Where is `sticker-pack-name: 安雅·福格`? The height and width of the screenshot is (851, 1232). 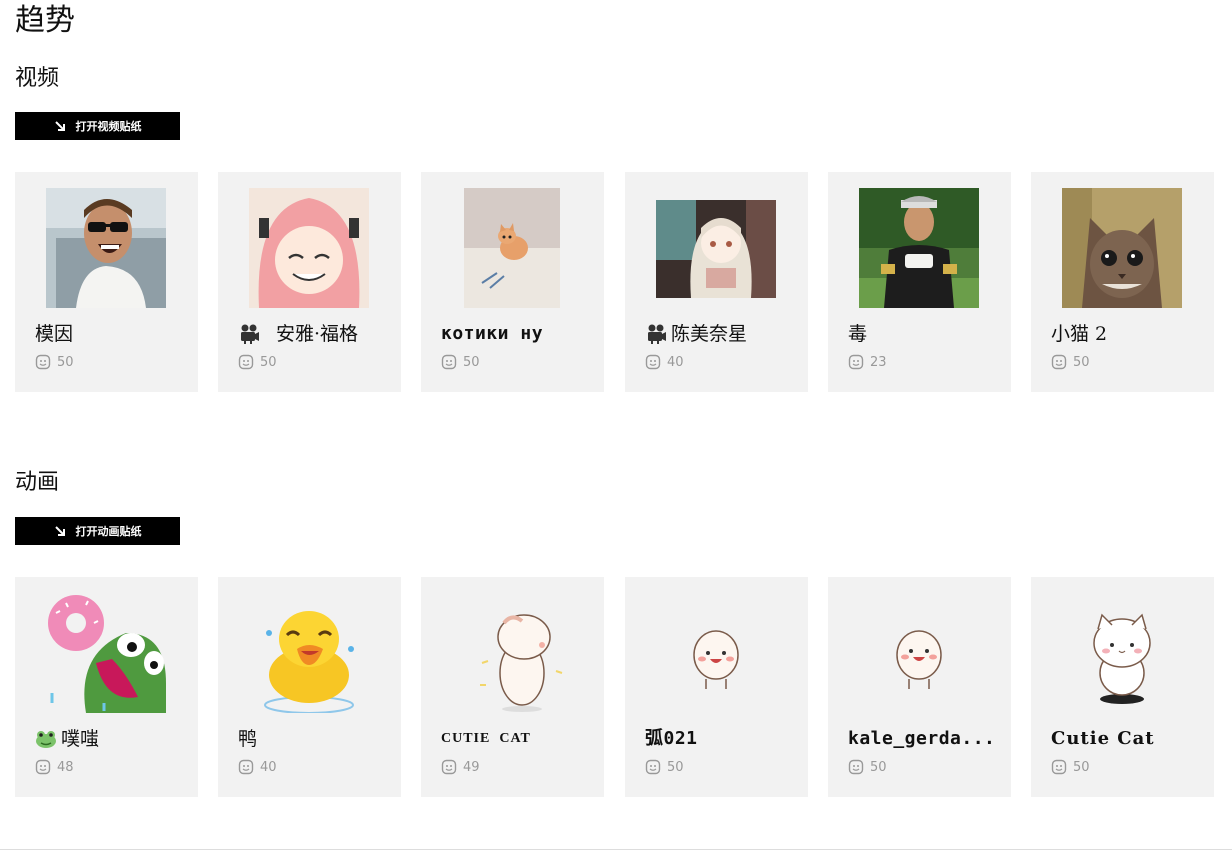 sticker-pack-name: 安雅·福格 is located at coordinates (313, 334).